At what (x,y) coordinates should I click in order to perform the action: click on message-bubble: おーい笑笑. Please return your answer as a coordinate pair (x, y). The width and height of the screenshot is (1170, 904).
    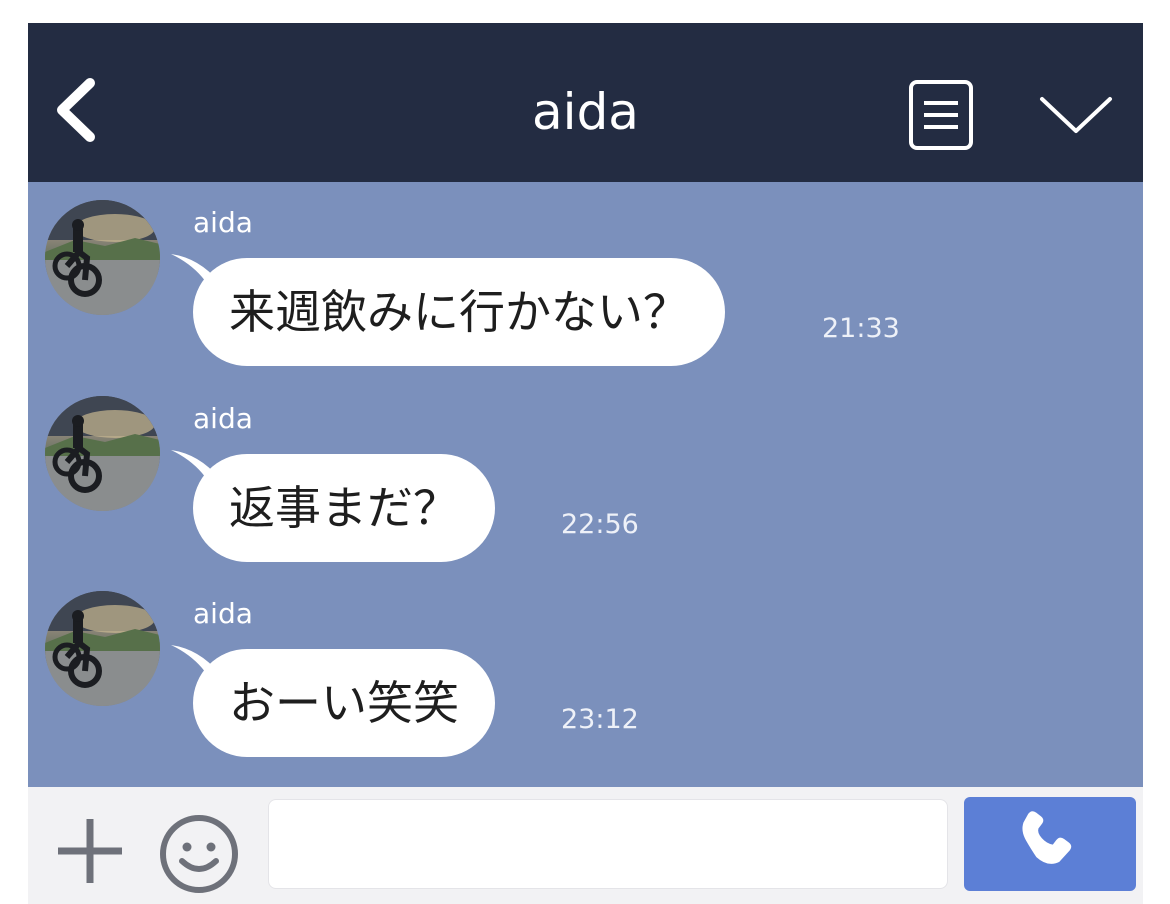
    Looking at the image, I should click on (344, 703).